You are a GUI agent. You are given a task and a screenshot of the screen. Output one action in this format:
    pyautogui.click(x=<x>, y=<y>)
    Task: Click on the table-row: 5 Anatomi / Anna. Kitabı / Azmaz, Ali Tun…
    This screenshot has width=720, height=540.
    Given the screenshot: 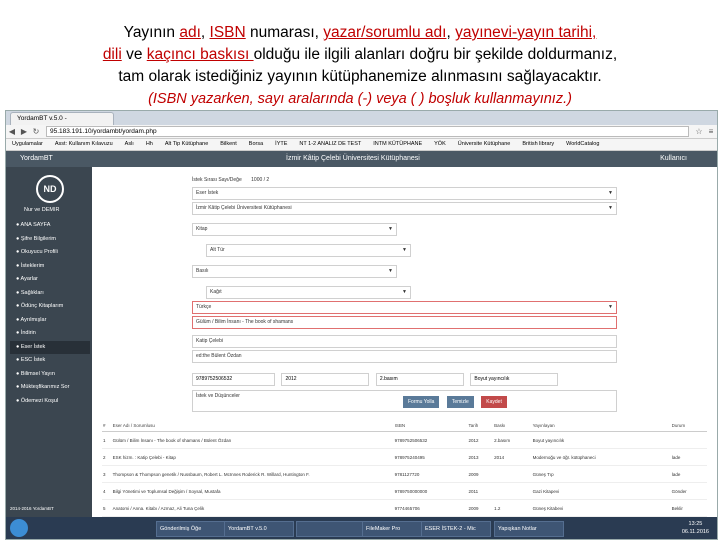 What is the action you would take?
    pyautogui.click(x=404, y=508)
    